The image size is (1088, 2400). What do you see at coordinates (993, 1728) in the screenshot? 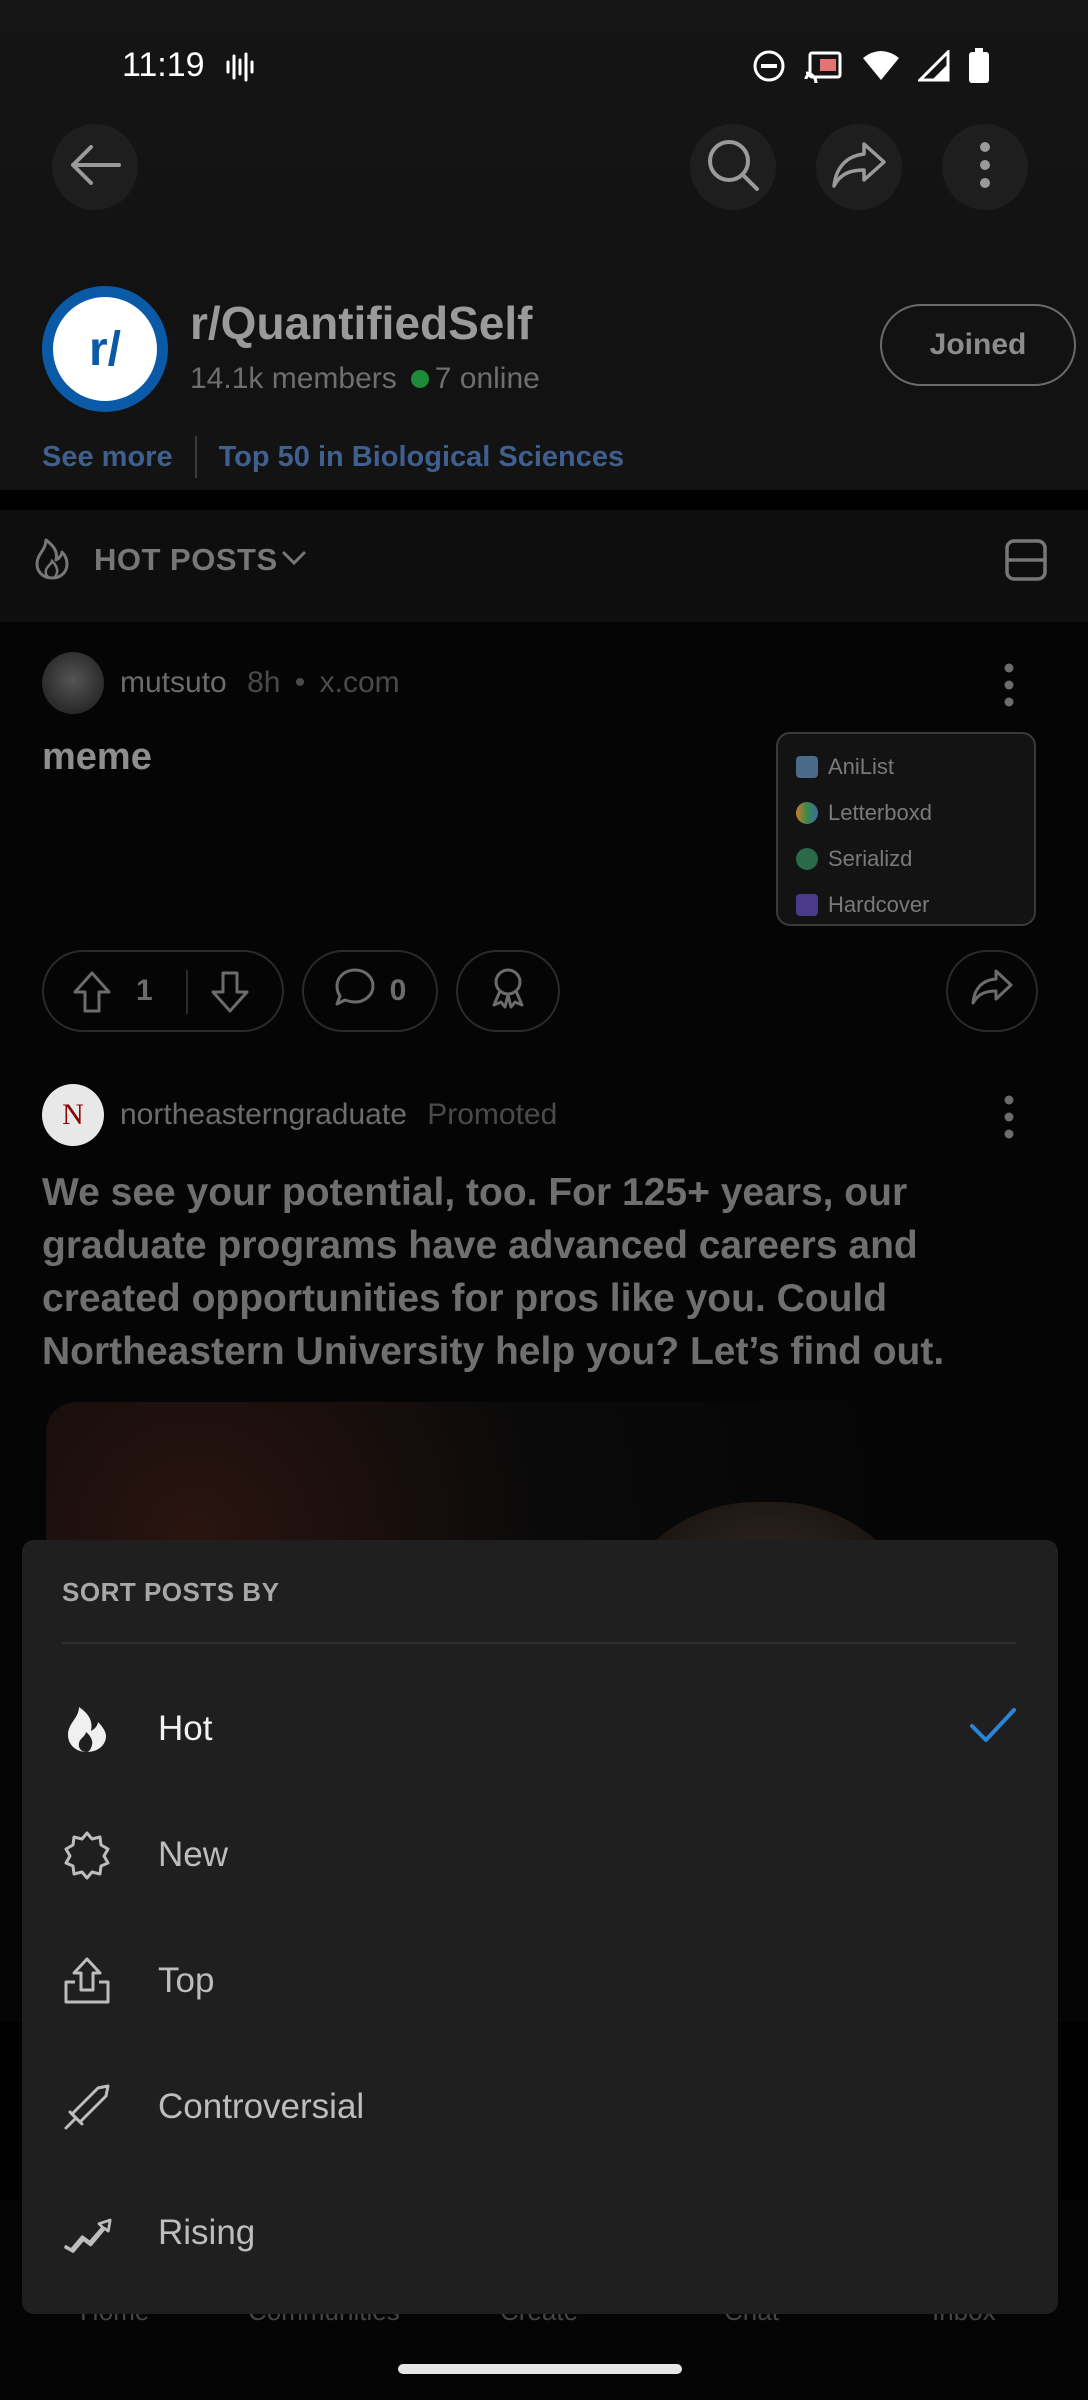
I see `checkmark-icon` at bounding box center [993, 1728].